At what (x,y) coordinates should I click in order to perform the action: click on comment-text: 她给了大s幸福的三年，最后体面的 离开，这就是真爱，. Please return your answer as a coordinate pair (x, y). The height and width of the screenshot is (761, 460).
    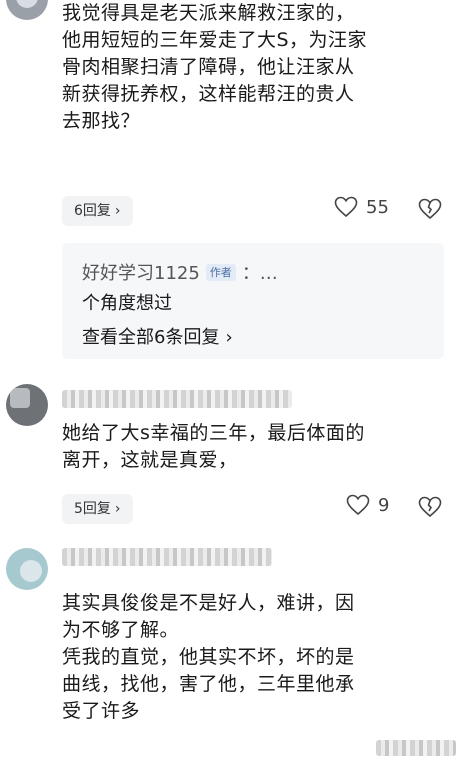
    Looking at the image, I should click on (257, 447).